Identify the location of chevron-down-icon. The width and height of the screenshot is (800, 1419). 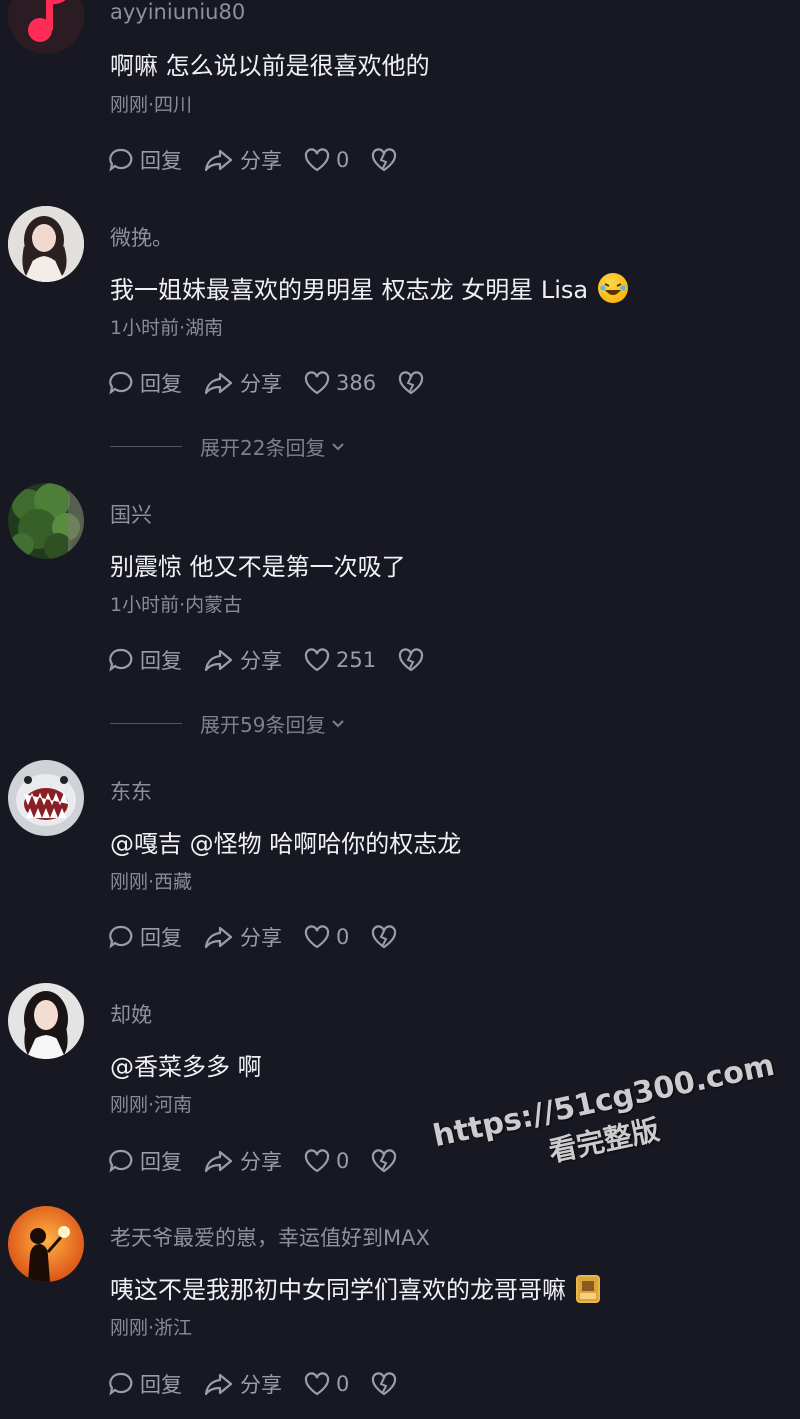
(338, 723).